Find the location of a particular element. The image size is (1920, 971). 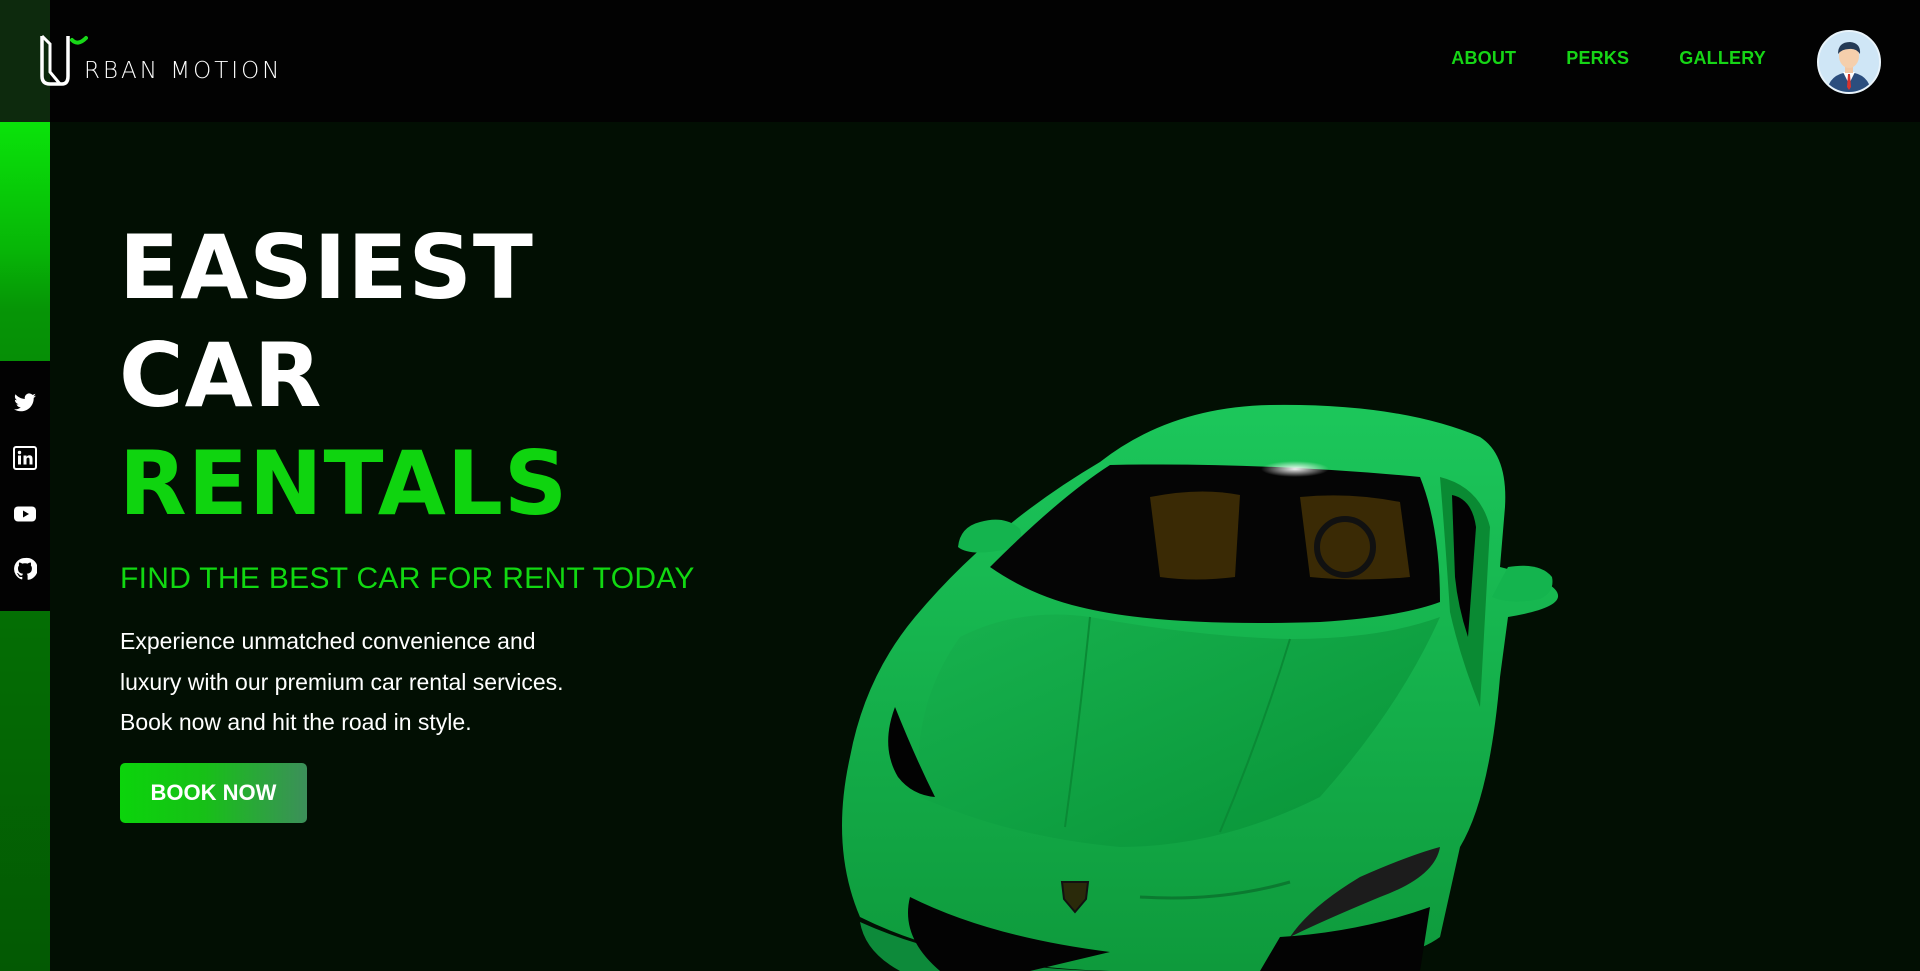

brand-logo: RBAN MOTION is located at coordinates (160, 60).